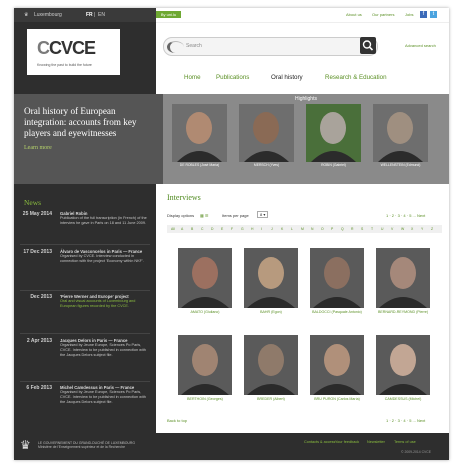  I want to click on alphabet-letter: All, so click(173, 229).